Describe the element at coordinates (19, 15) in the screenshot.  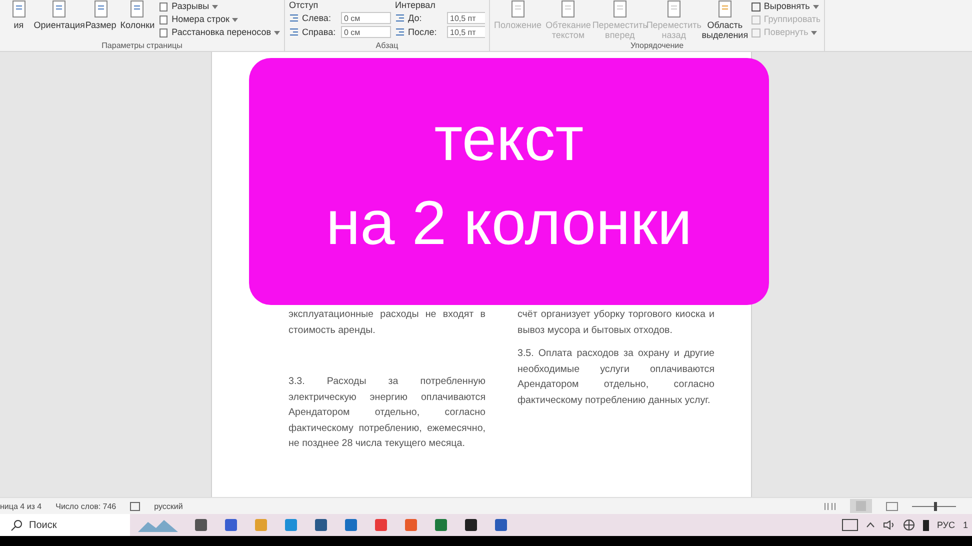
I see `ribbon-button: ия` at that location.